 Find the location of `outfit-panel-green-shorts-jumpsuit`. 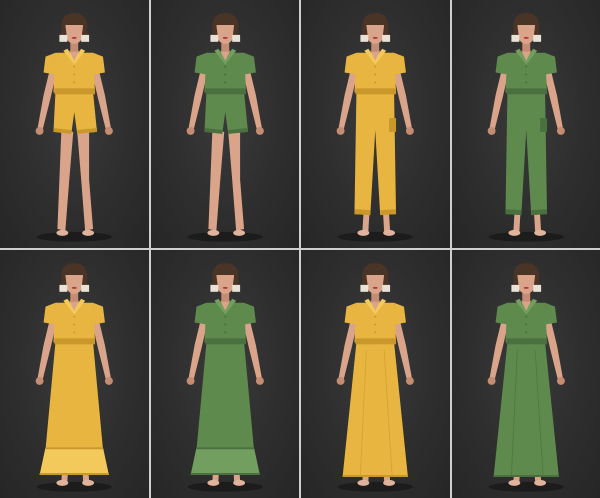

outfit-panel-green-shorts-jumpsuit is located at coordinates (224, 124).